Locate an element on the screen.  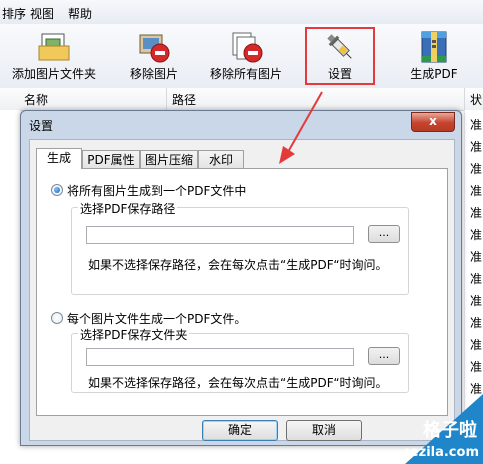
add-folder-button: 添加图片文件夹 is located at coordinates (54, 56).